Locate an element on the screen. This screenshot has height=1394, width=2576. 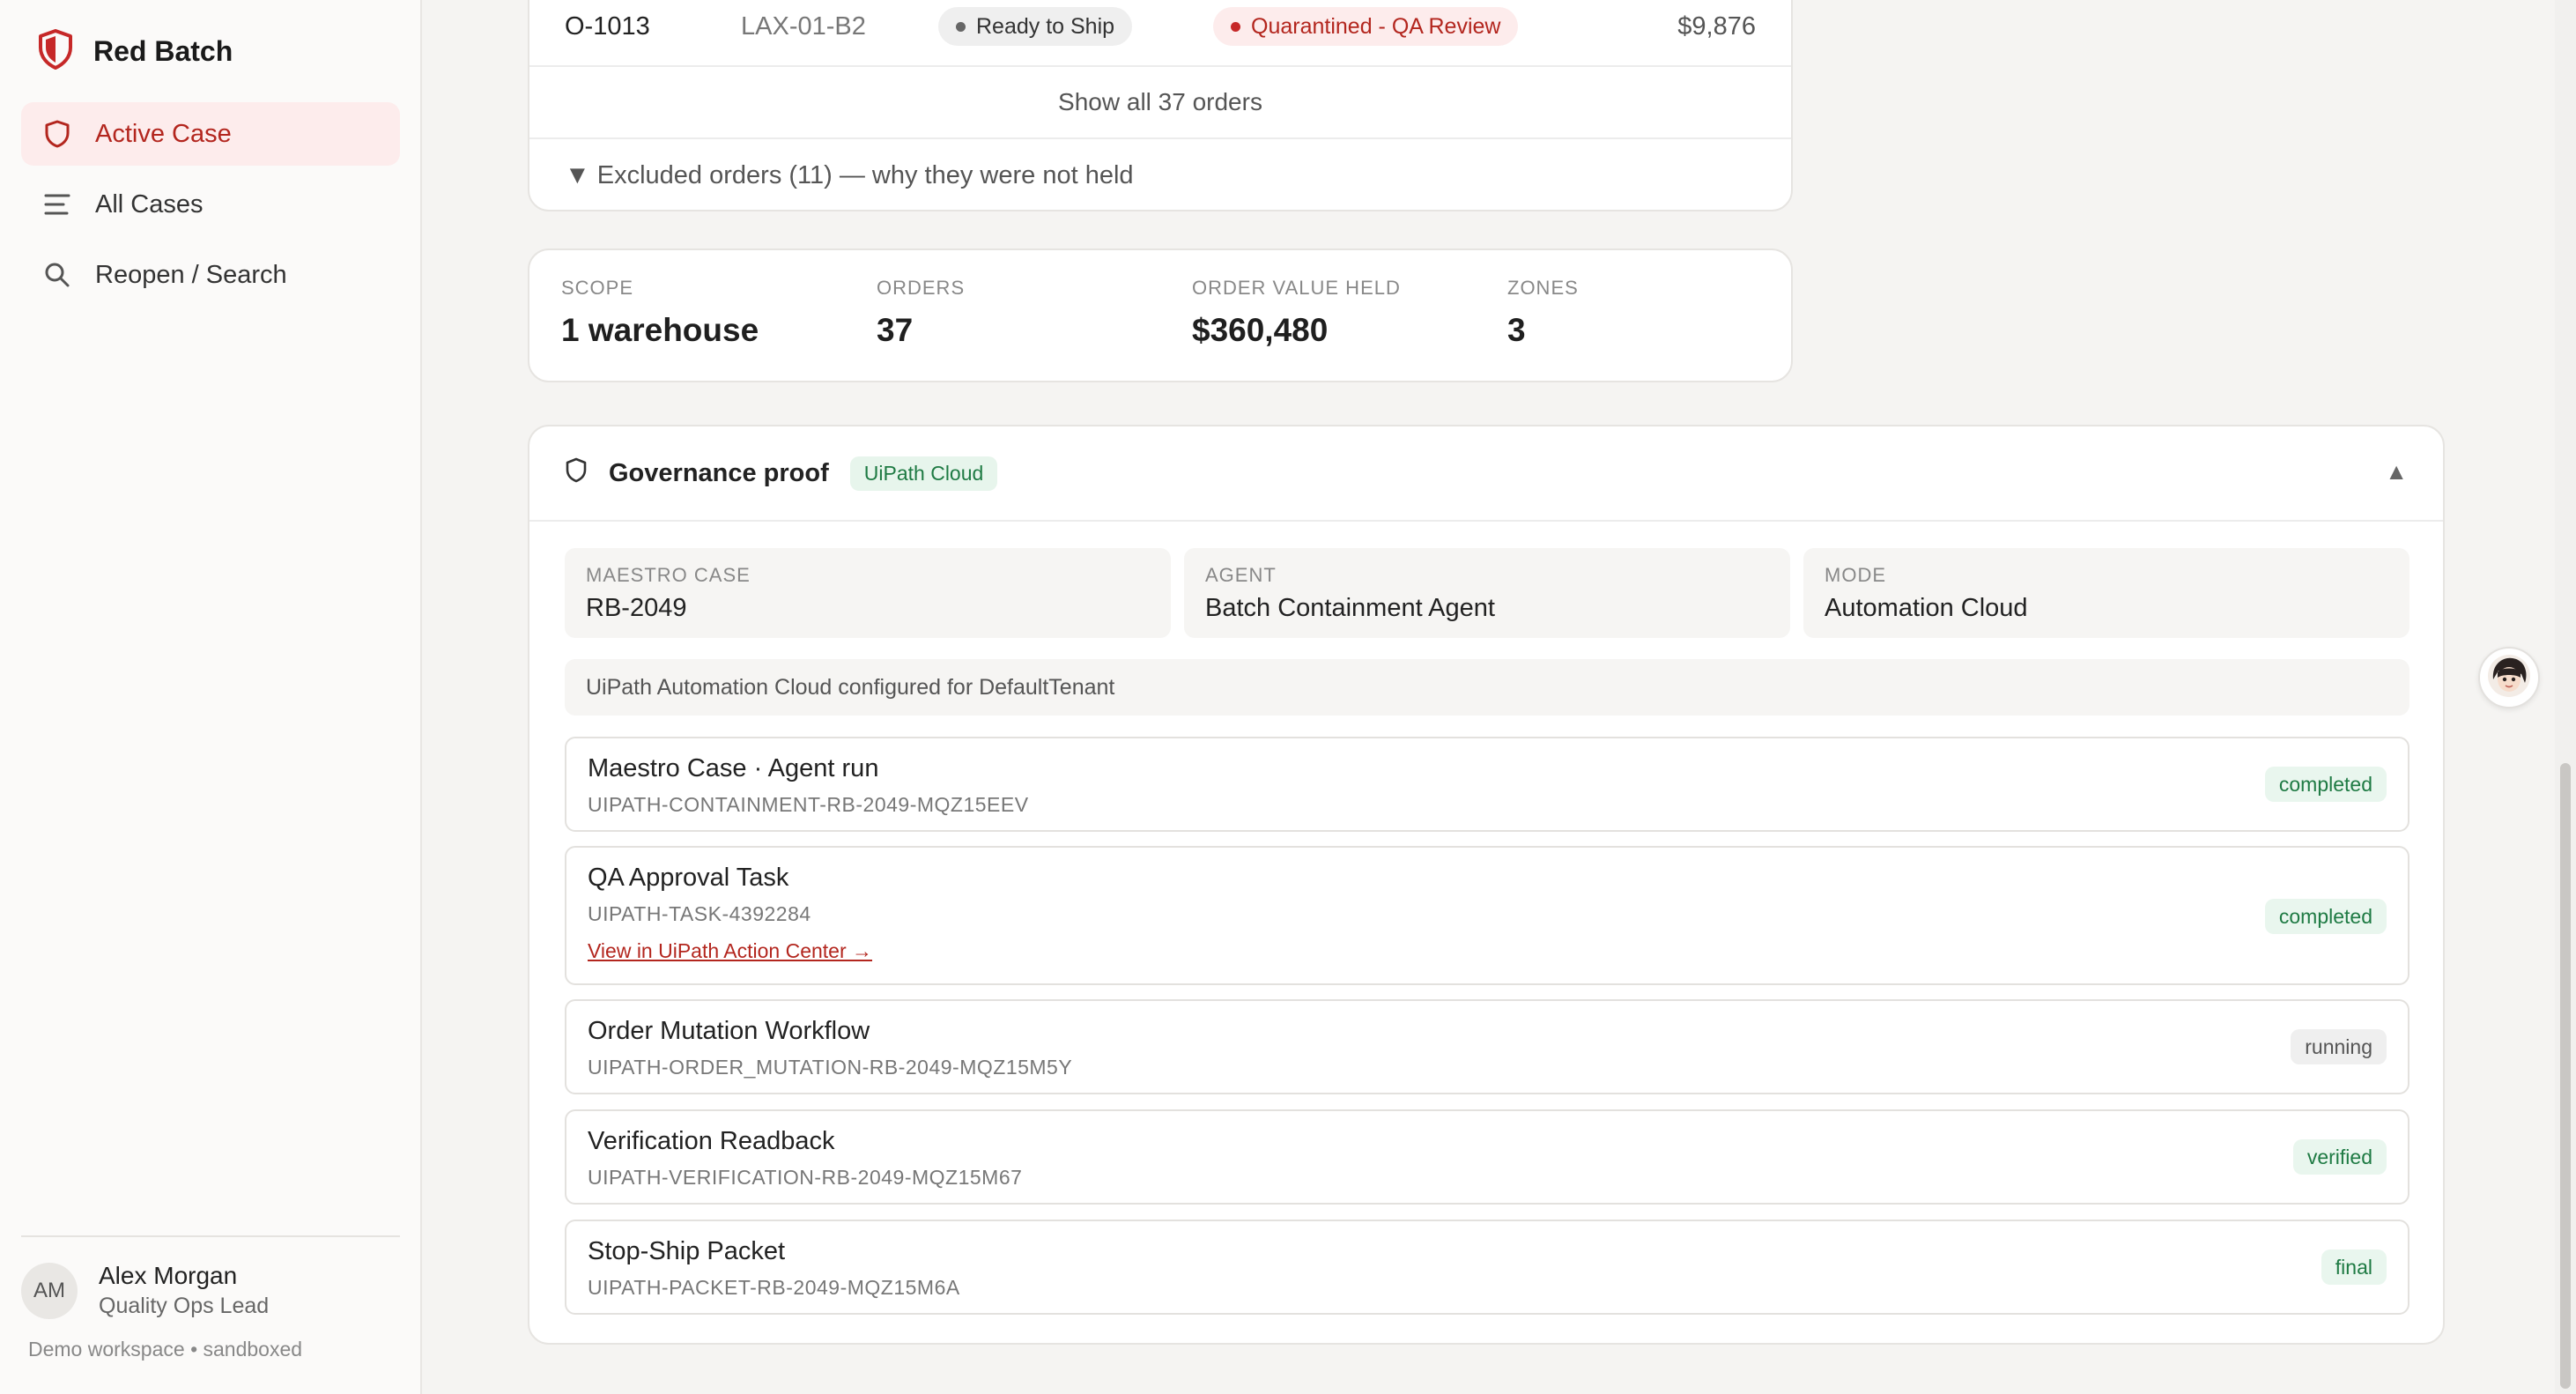
status-badge: final is located at coordinates (2354, 1267).